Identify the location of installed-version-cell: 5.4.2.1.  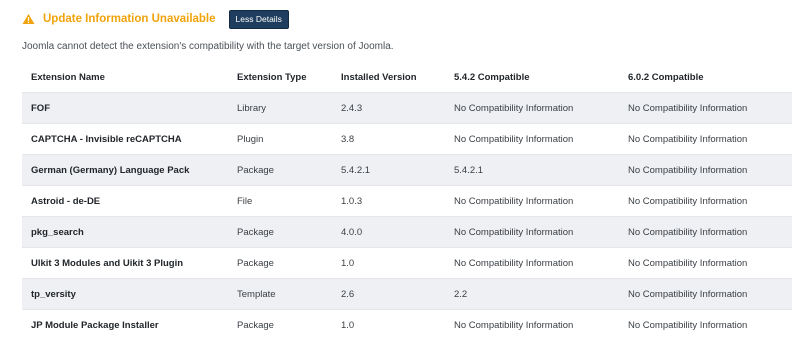
(388, 170).